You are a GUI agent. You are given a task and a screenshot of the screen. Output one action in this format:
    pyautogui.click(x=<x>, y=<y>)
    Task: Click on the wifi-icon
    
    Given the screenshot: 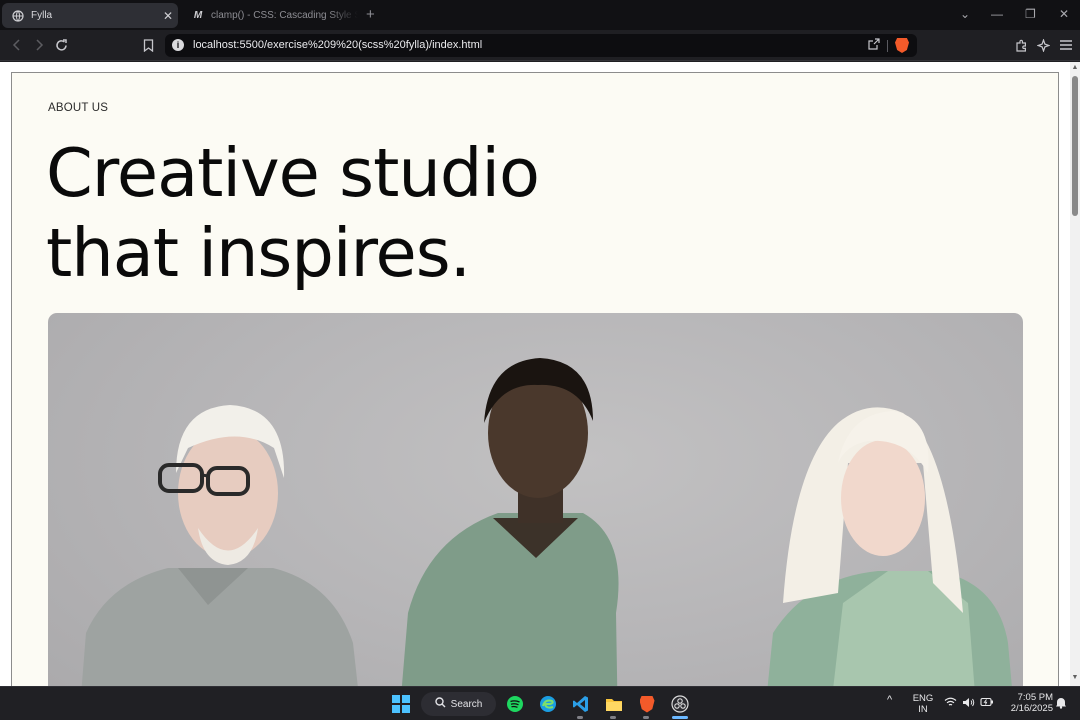 What is the action you would take?
    pyautogui.click(x=950, y=703)
    